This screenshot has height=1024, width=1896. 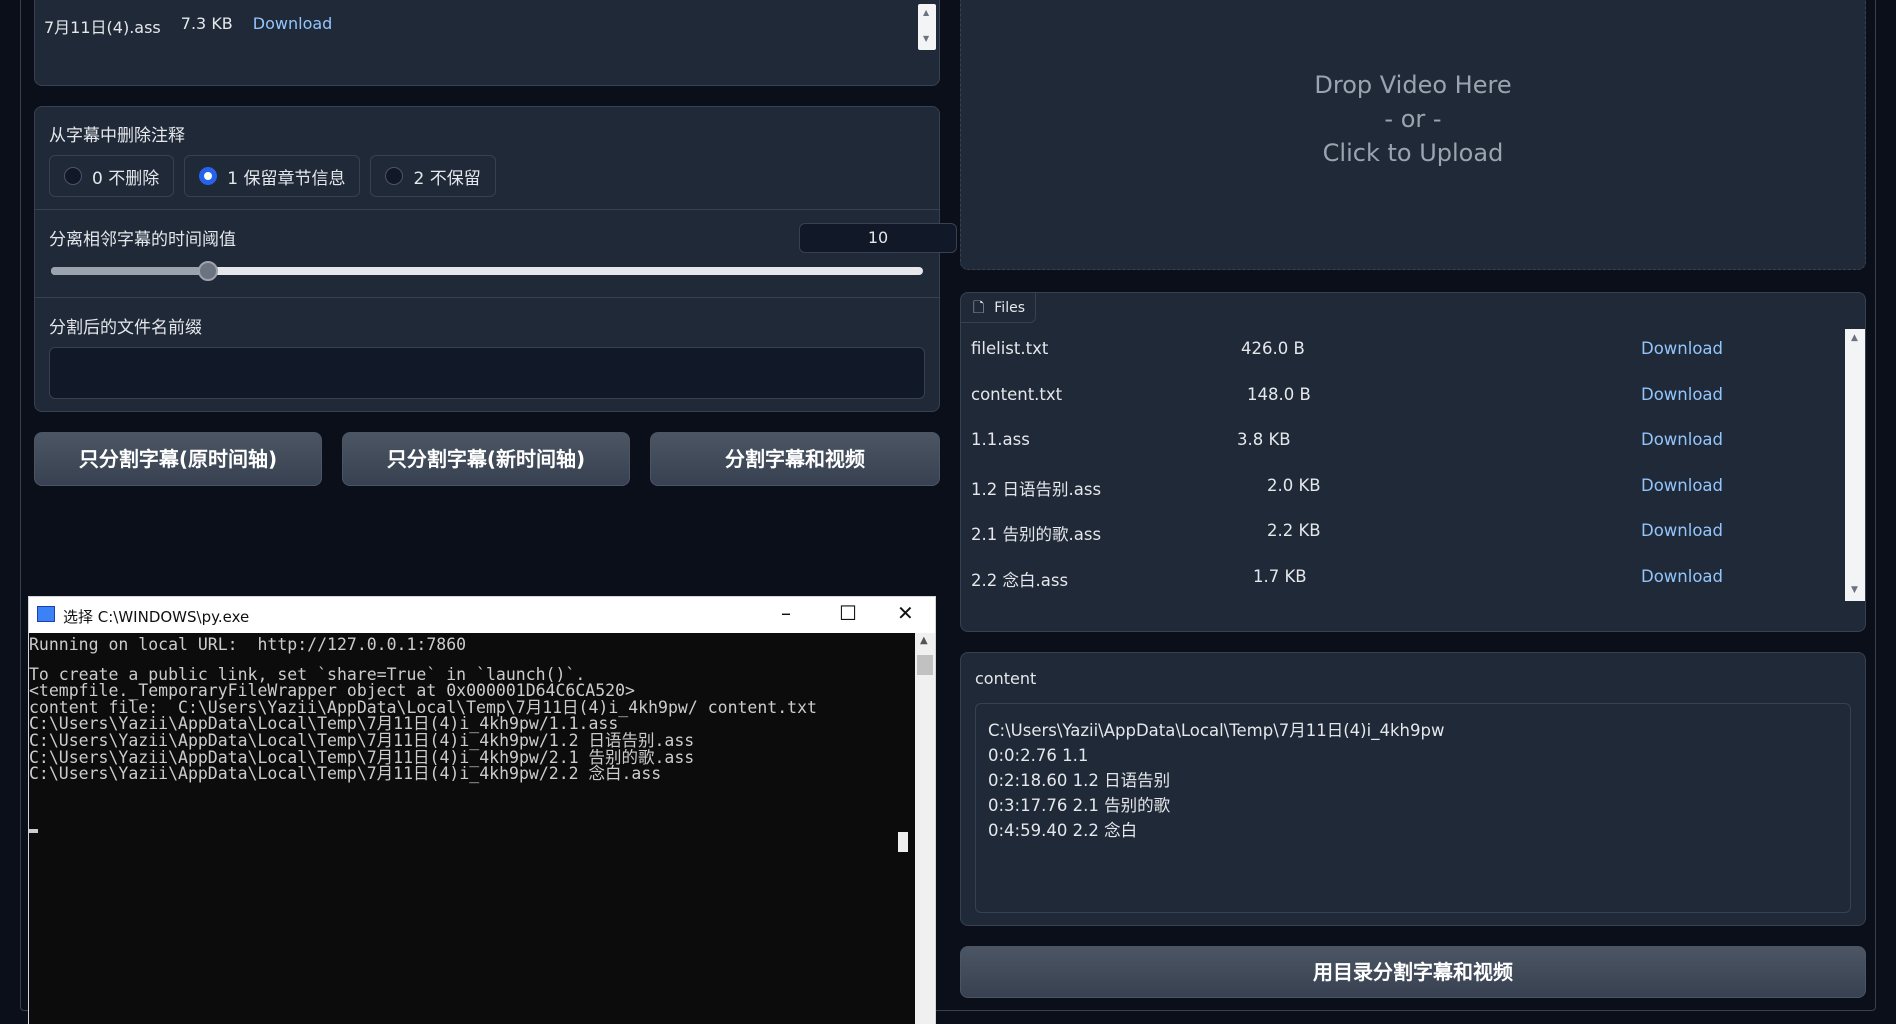 What do you see at coordinates (1401, 577) in the screenshot?
I see `file-row: 2.2 念白.ass 1.7 KB Download` at bounding box center [1401, 577].